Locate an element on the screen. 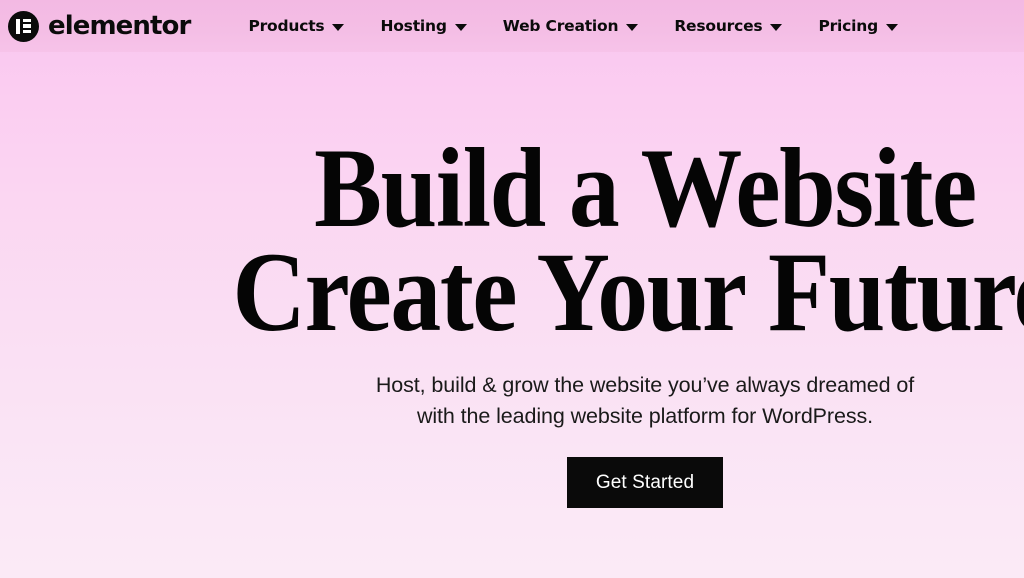 This screenshot has width=1024, height=578. get-started-button: Get Started is located at coordinates (645, 482).